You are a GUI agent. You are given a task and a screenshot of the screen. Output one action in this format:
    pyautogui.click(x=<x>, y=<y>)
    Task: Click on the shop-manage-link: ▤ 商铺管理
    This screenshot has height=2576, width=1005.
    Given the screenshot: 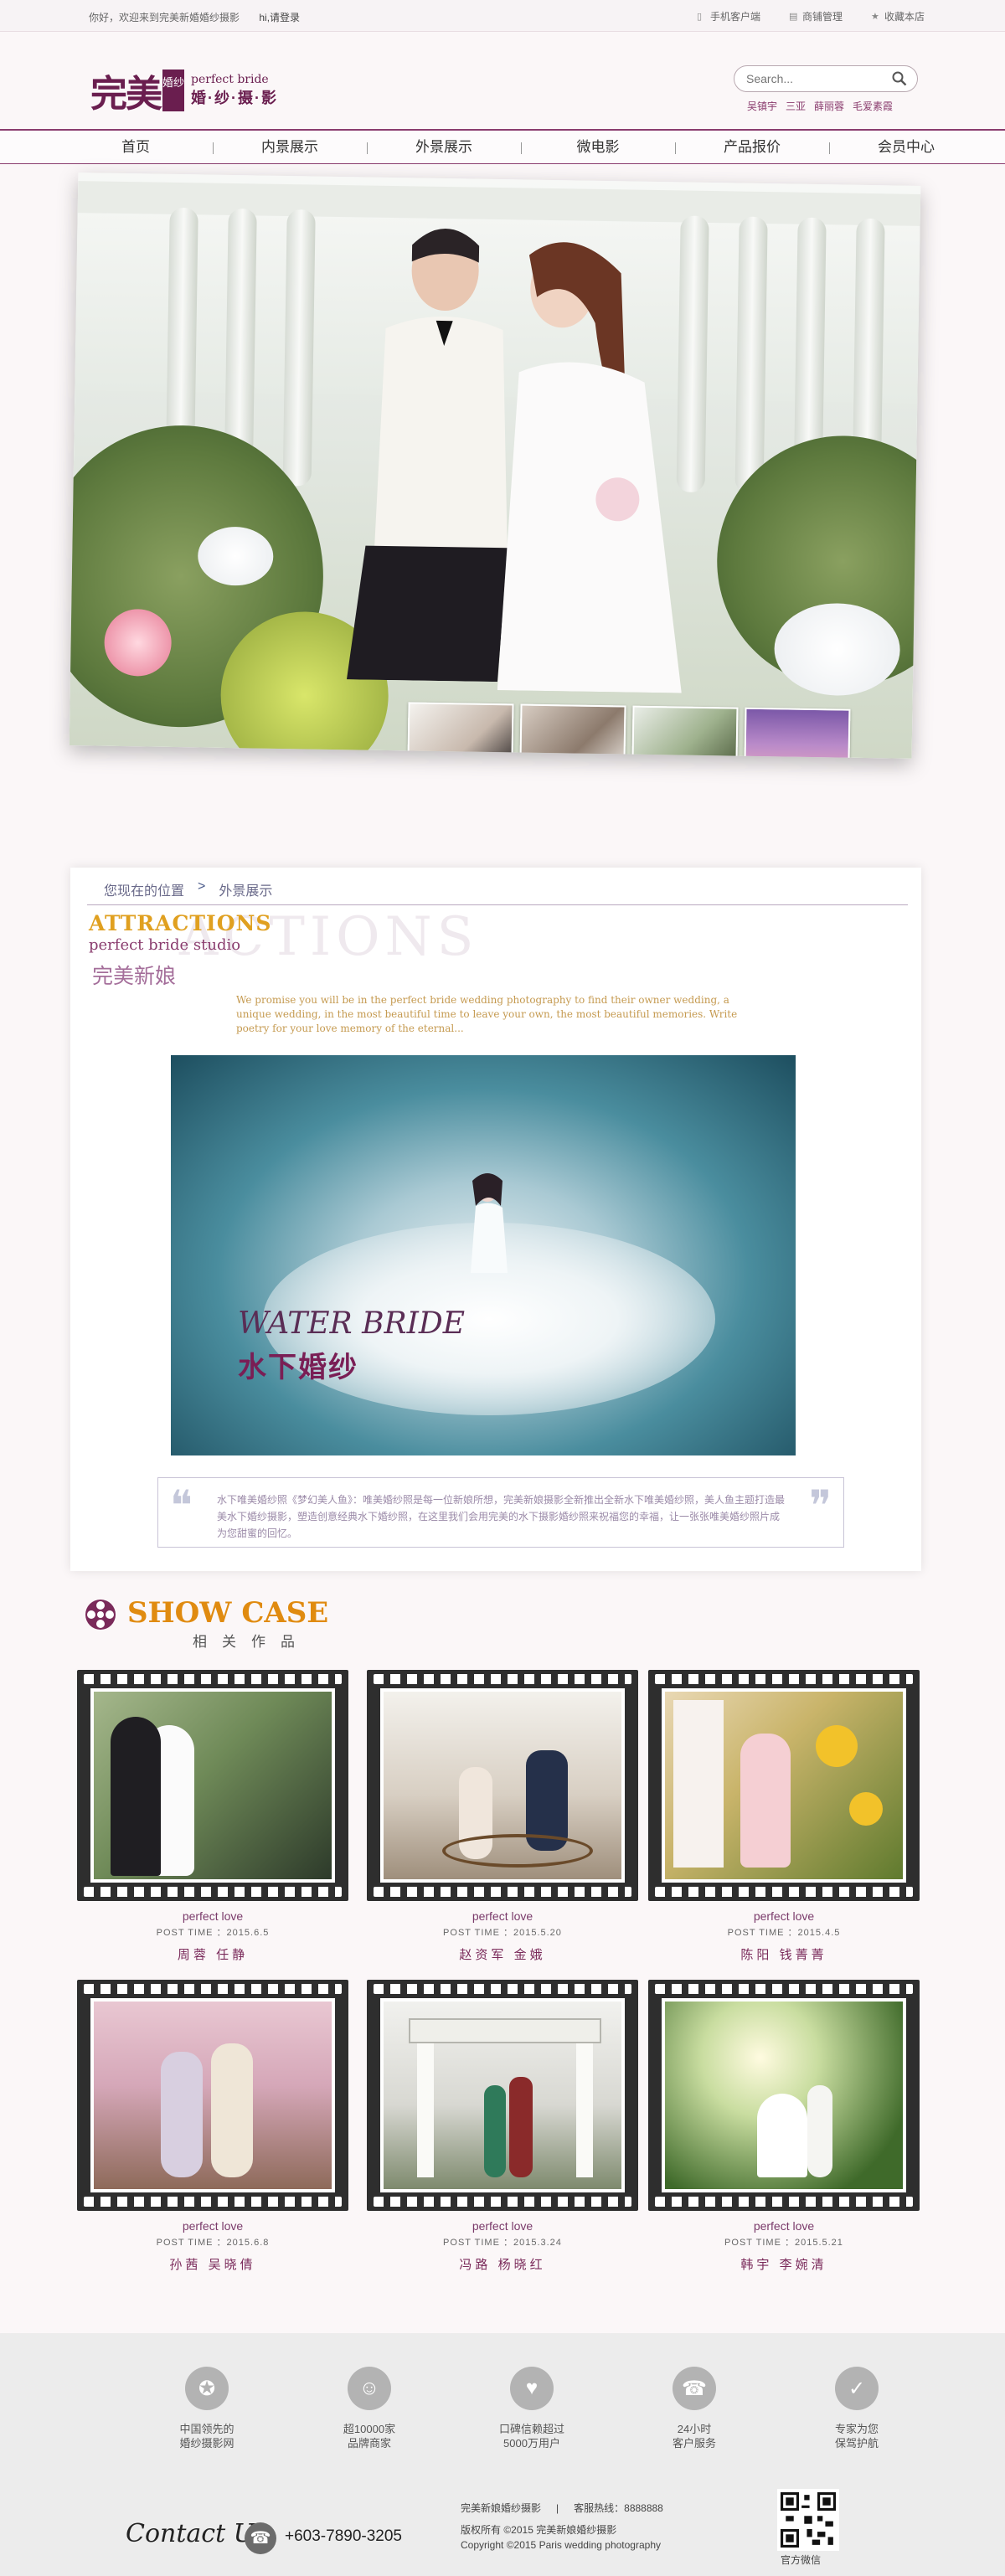 What is the action you would take?
    pyautogui.click(x=816, y=16)
    